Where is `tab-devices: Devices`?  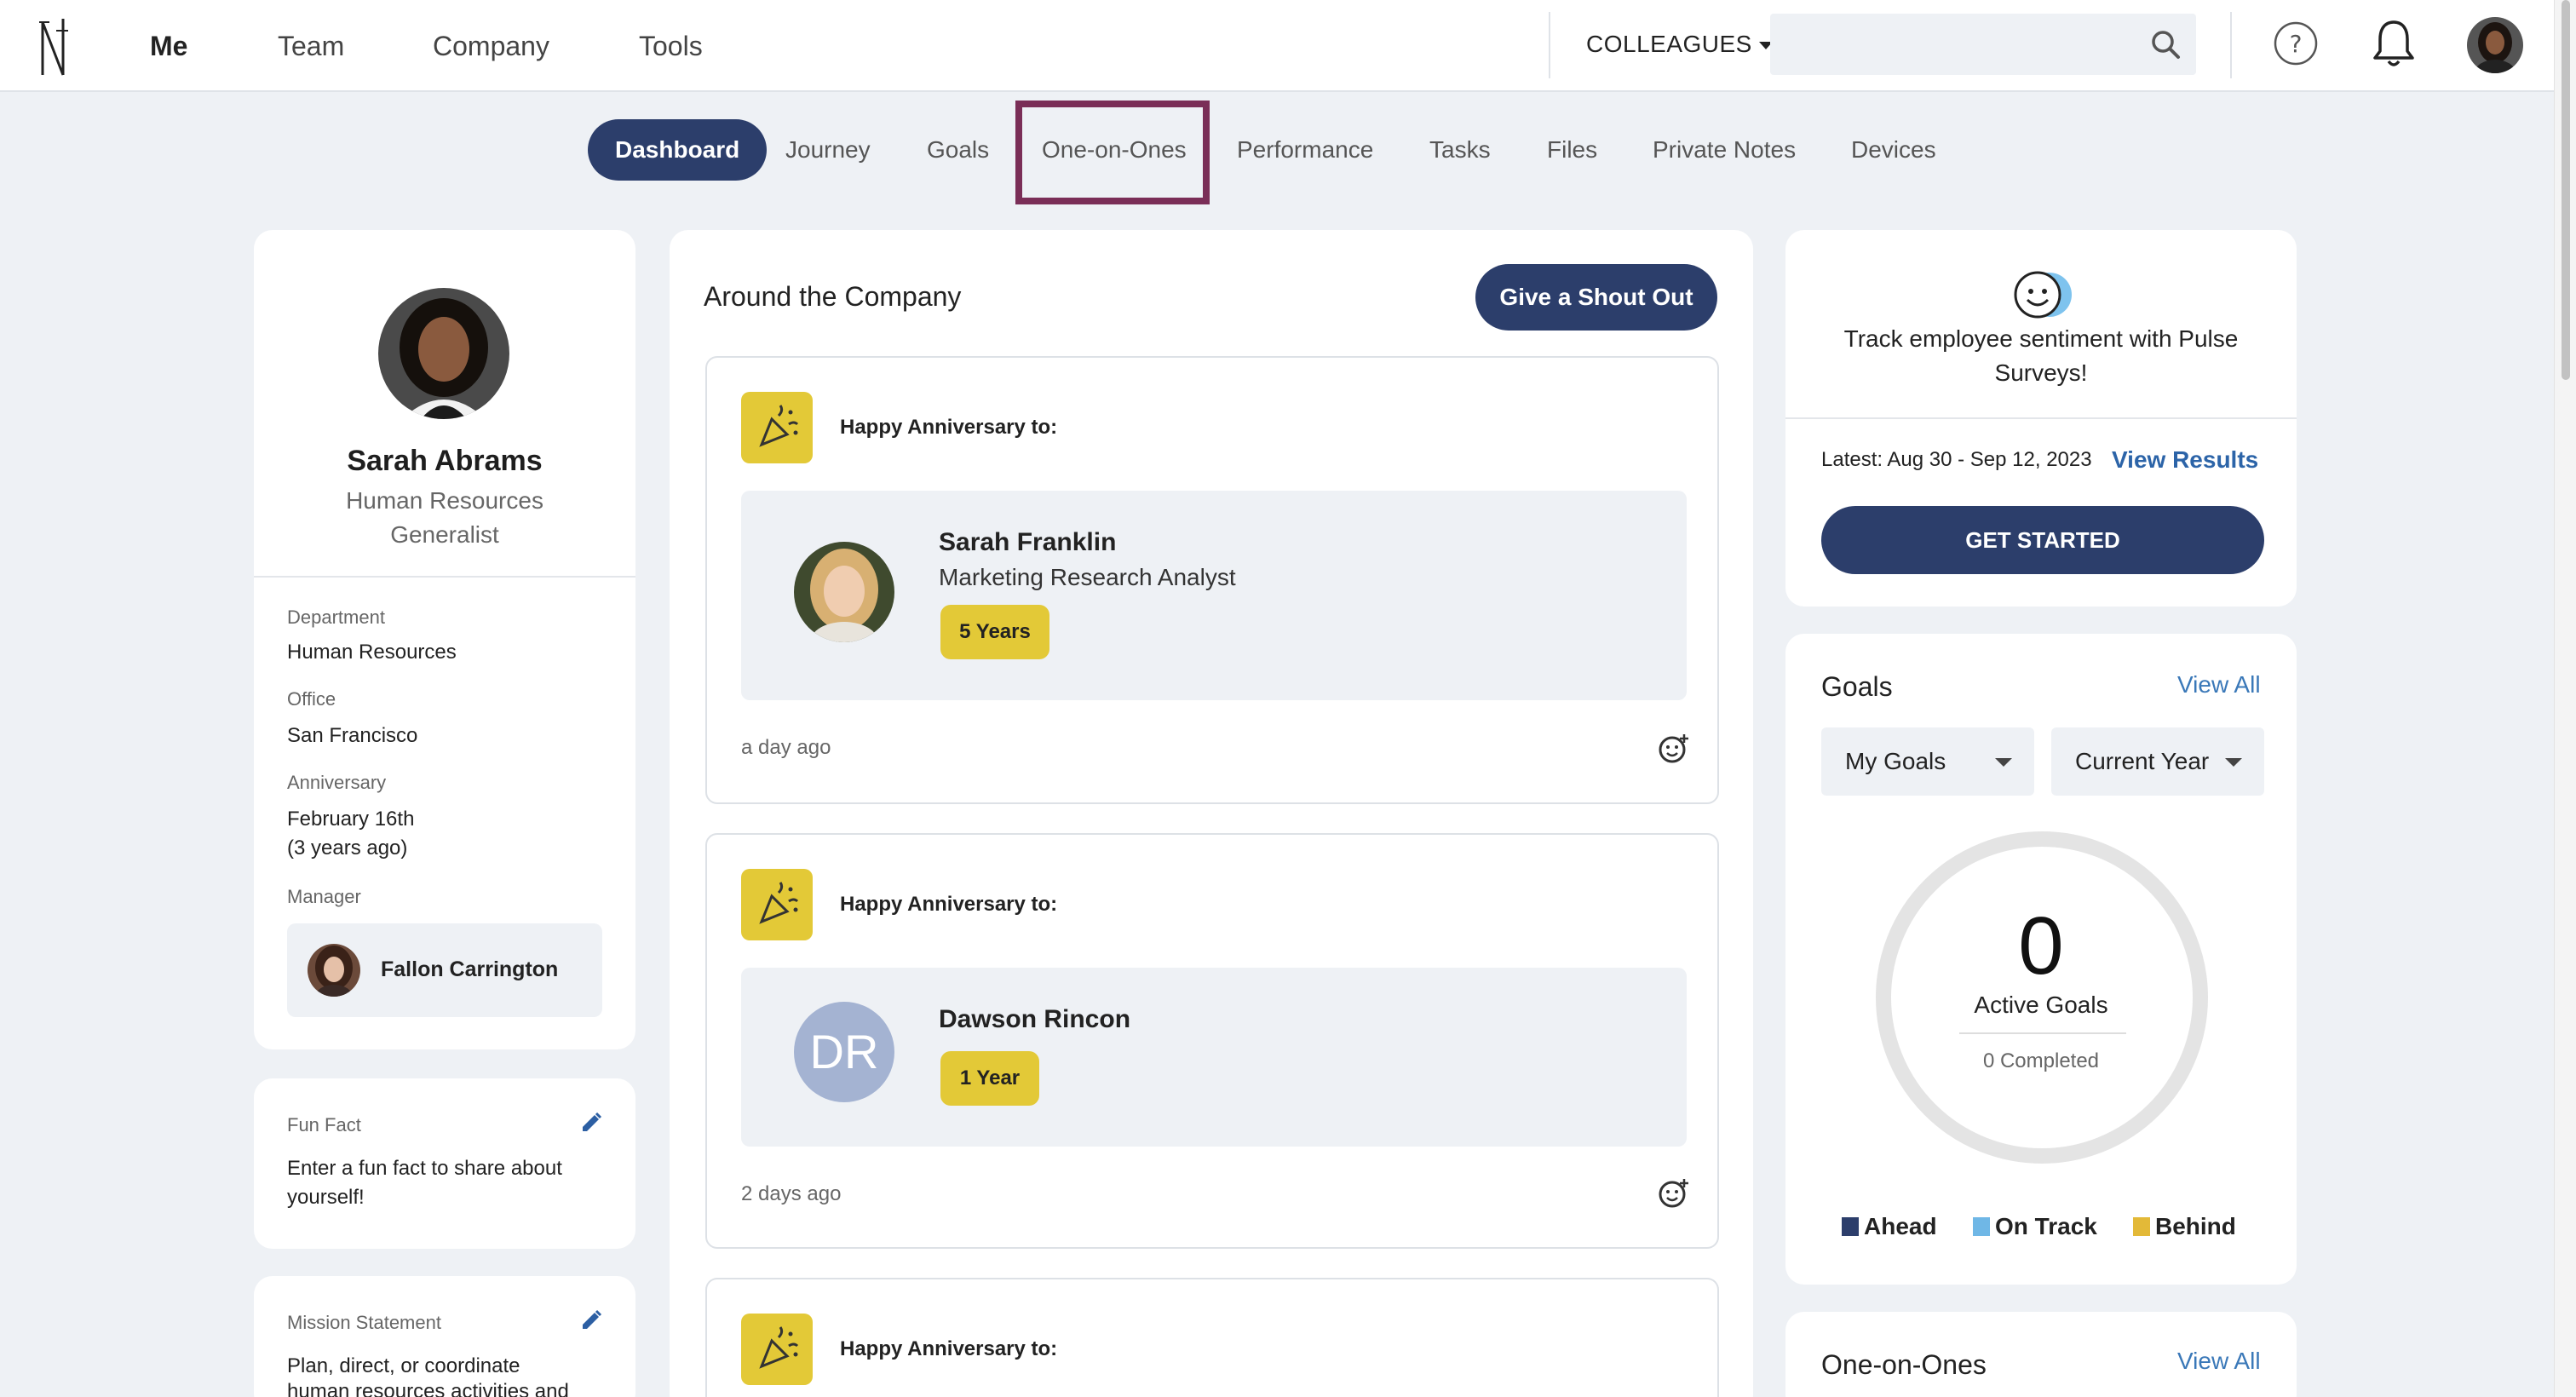
tab-devices: Devices is located at coordinates (1893, 150).